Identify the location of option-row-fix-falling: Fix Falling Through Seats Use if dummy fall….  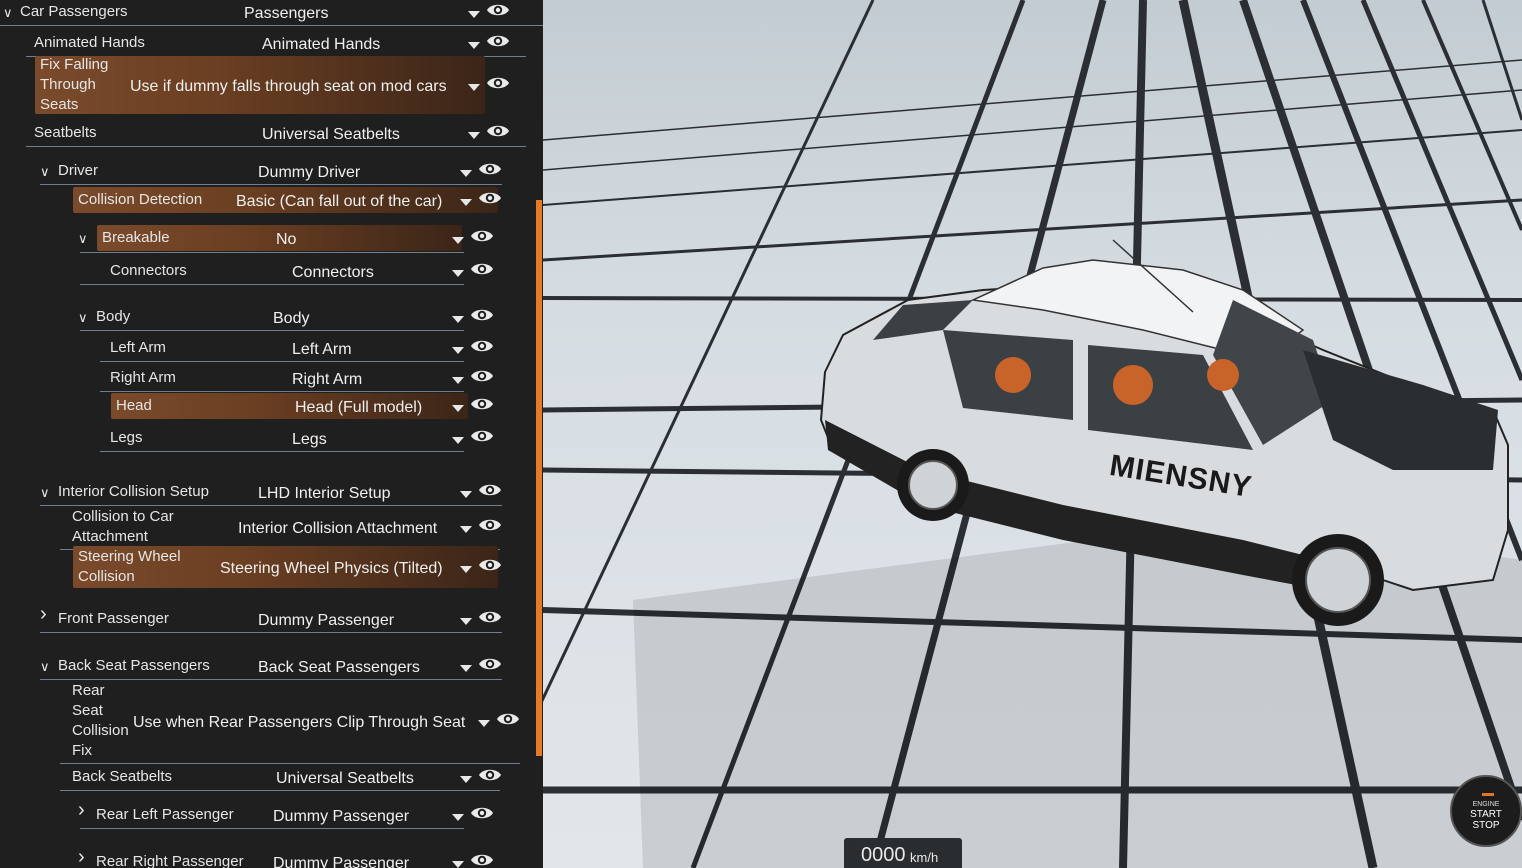
(271, 85).